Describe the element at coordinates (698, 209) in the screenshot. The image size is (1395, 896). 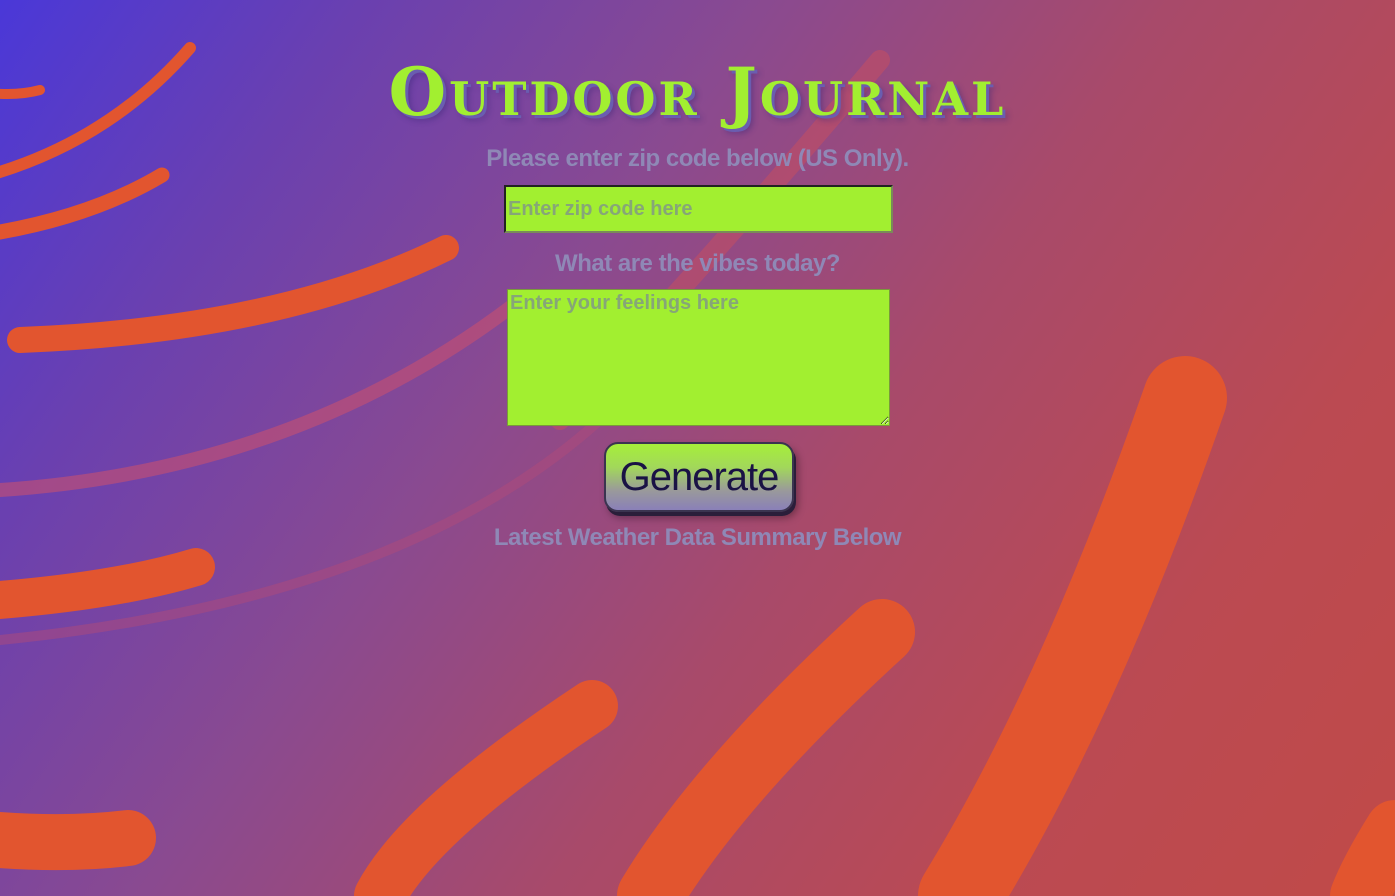
I see `zip-input` at that location.